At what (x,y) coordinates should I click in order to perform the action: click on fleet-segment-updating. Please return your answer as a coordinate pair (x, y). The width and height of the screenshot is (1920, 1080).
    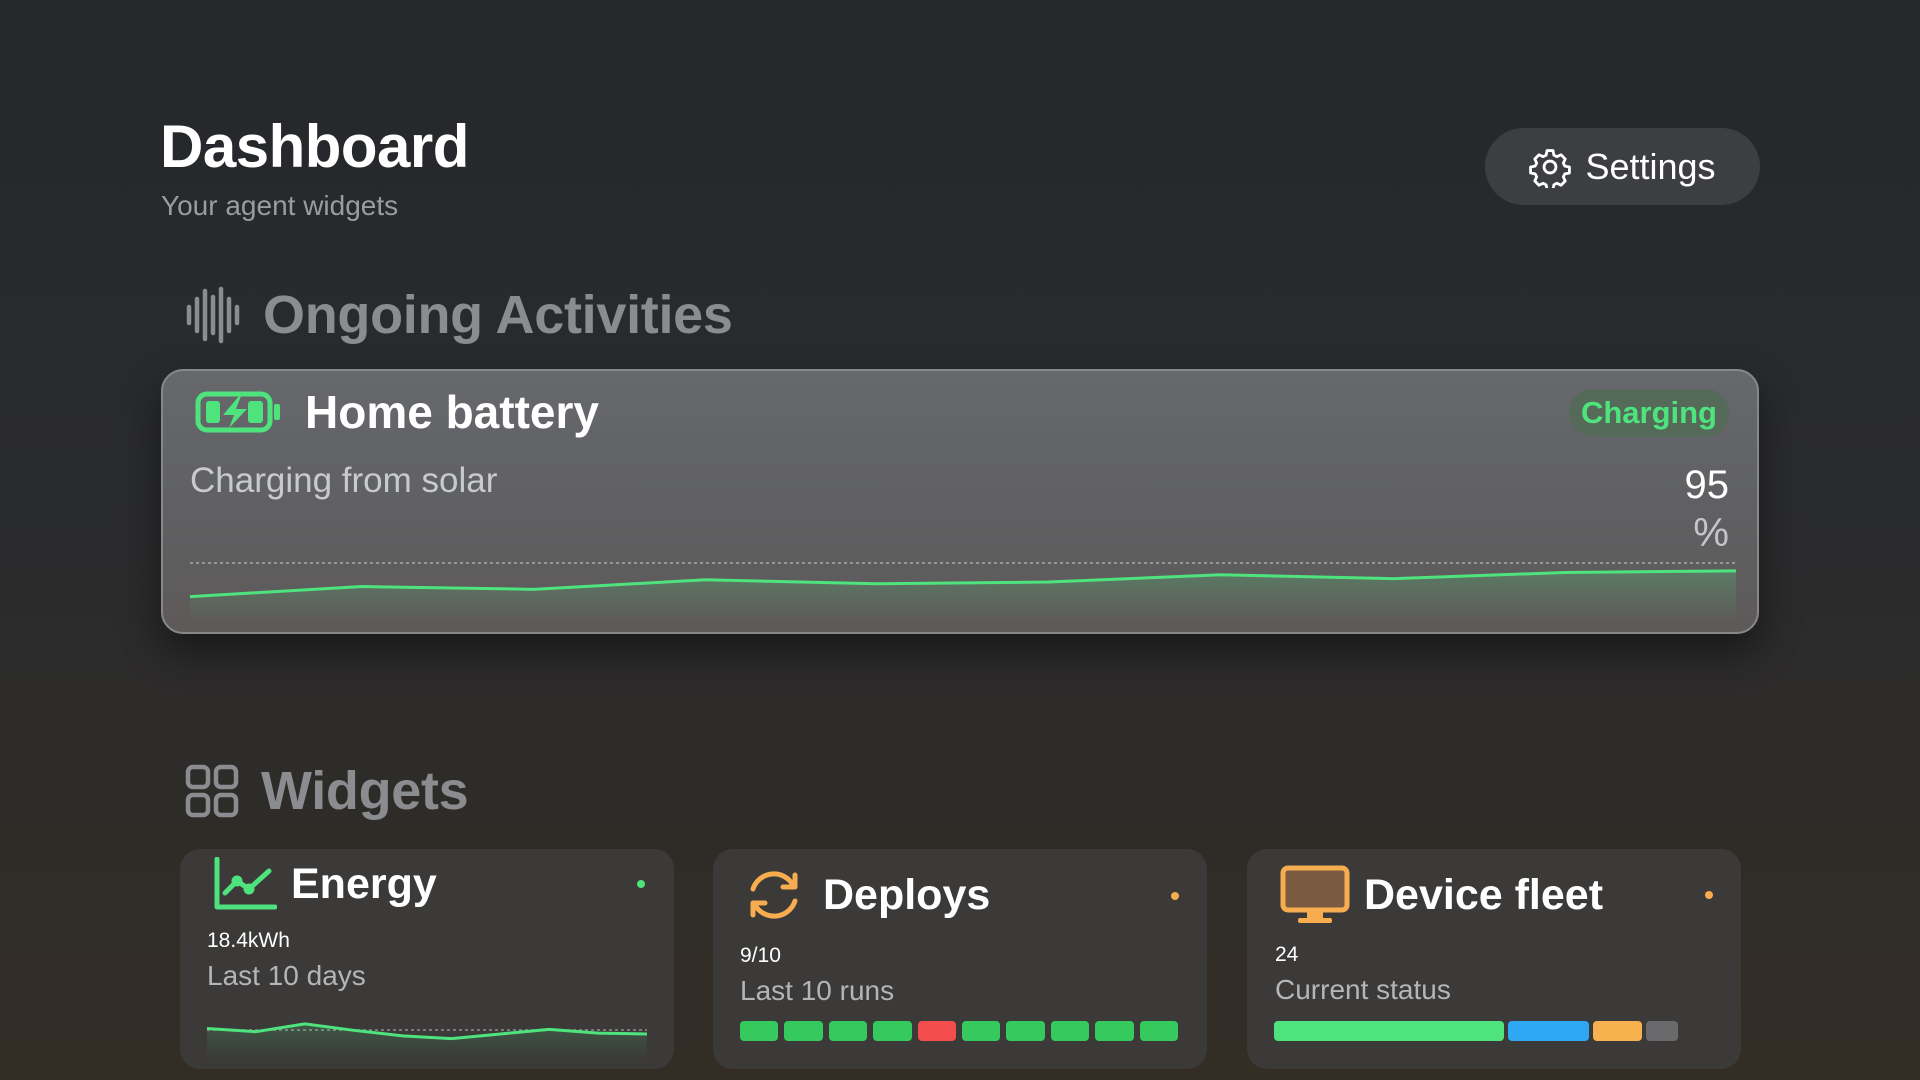
    Looking at the image, I should click on (1548, 1031).